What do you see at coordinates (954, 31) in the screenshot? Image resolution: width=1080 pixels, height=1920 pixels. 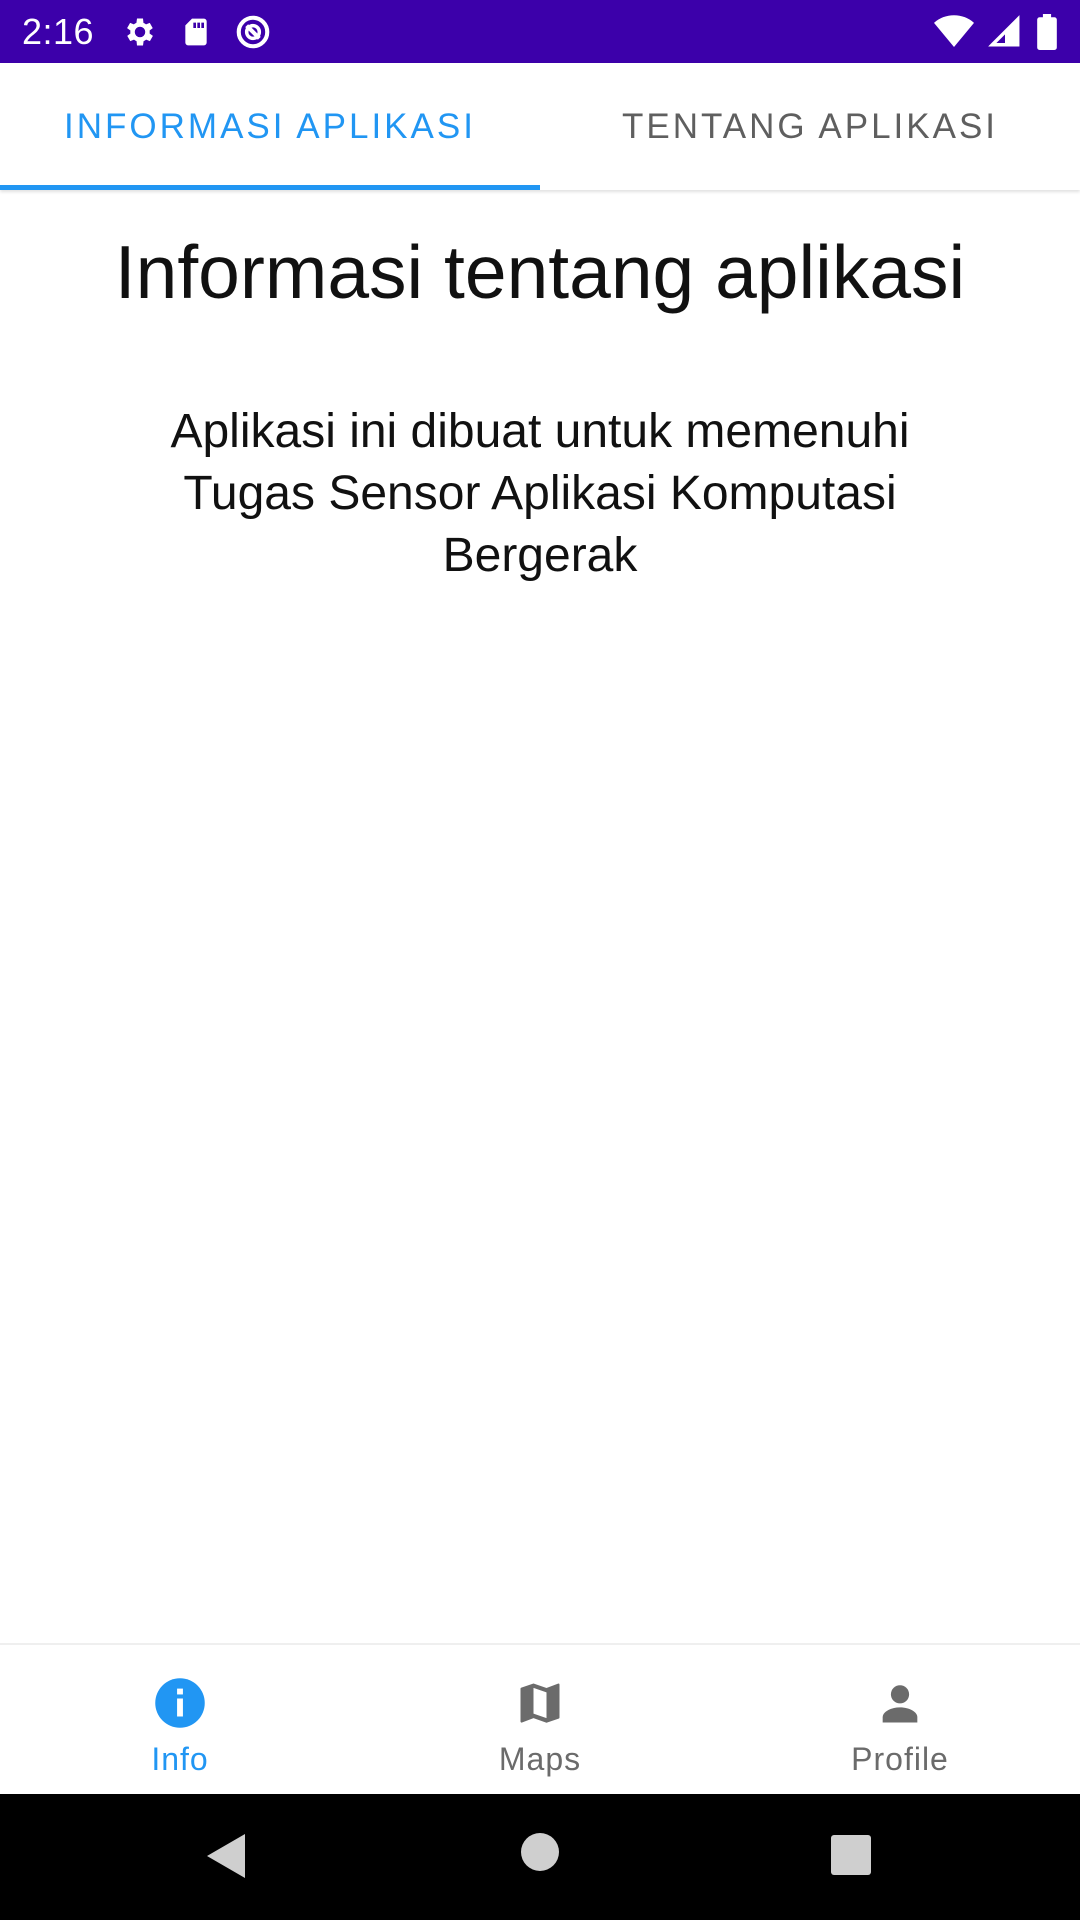 I see `wifi-icon` at bounding box center [954, 31].